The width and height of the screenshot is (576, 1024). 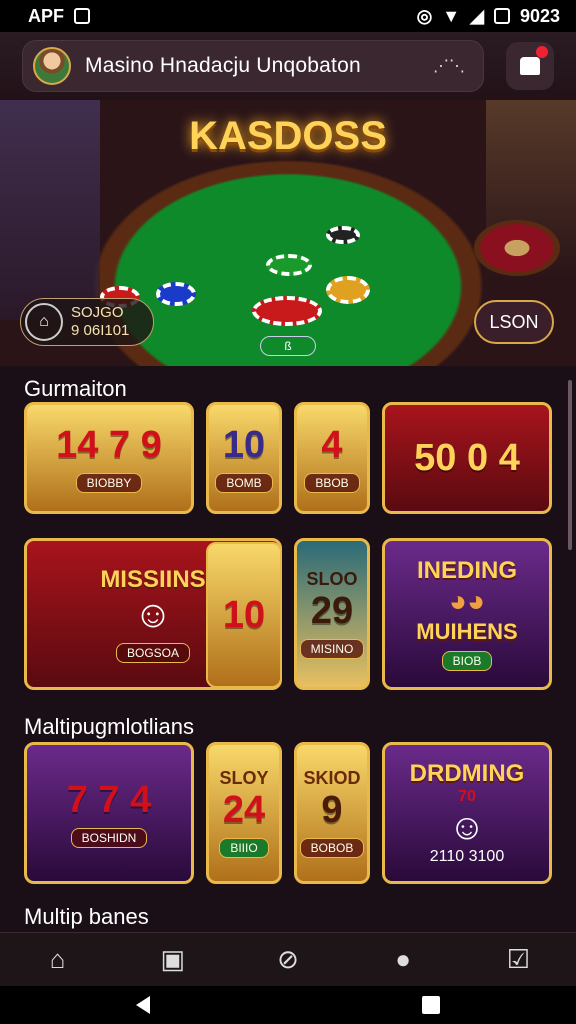 What do you see at coordinates (332, 649) in the screenshot?
I see `tile-label: MISINO` at bounding box center [332, 649].